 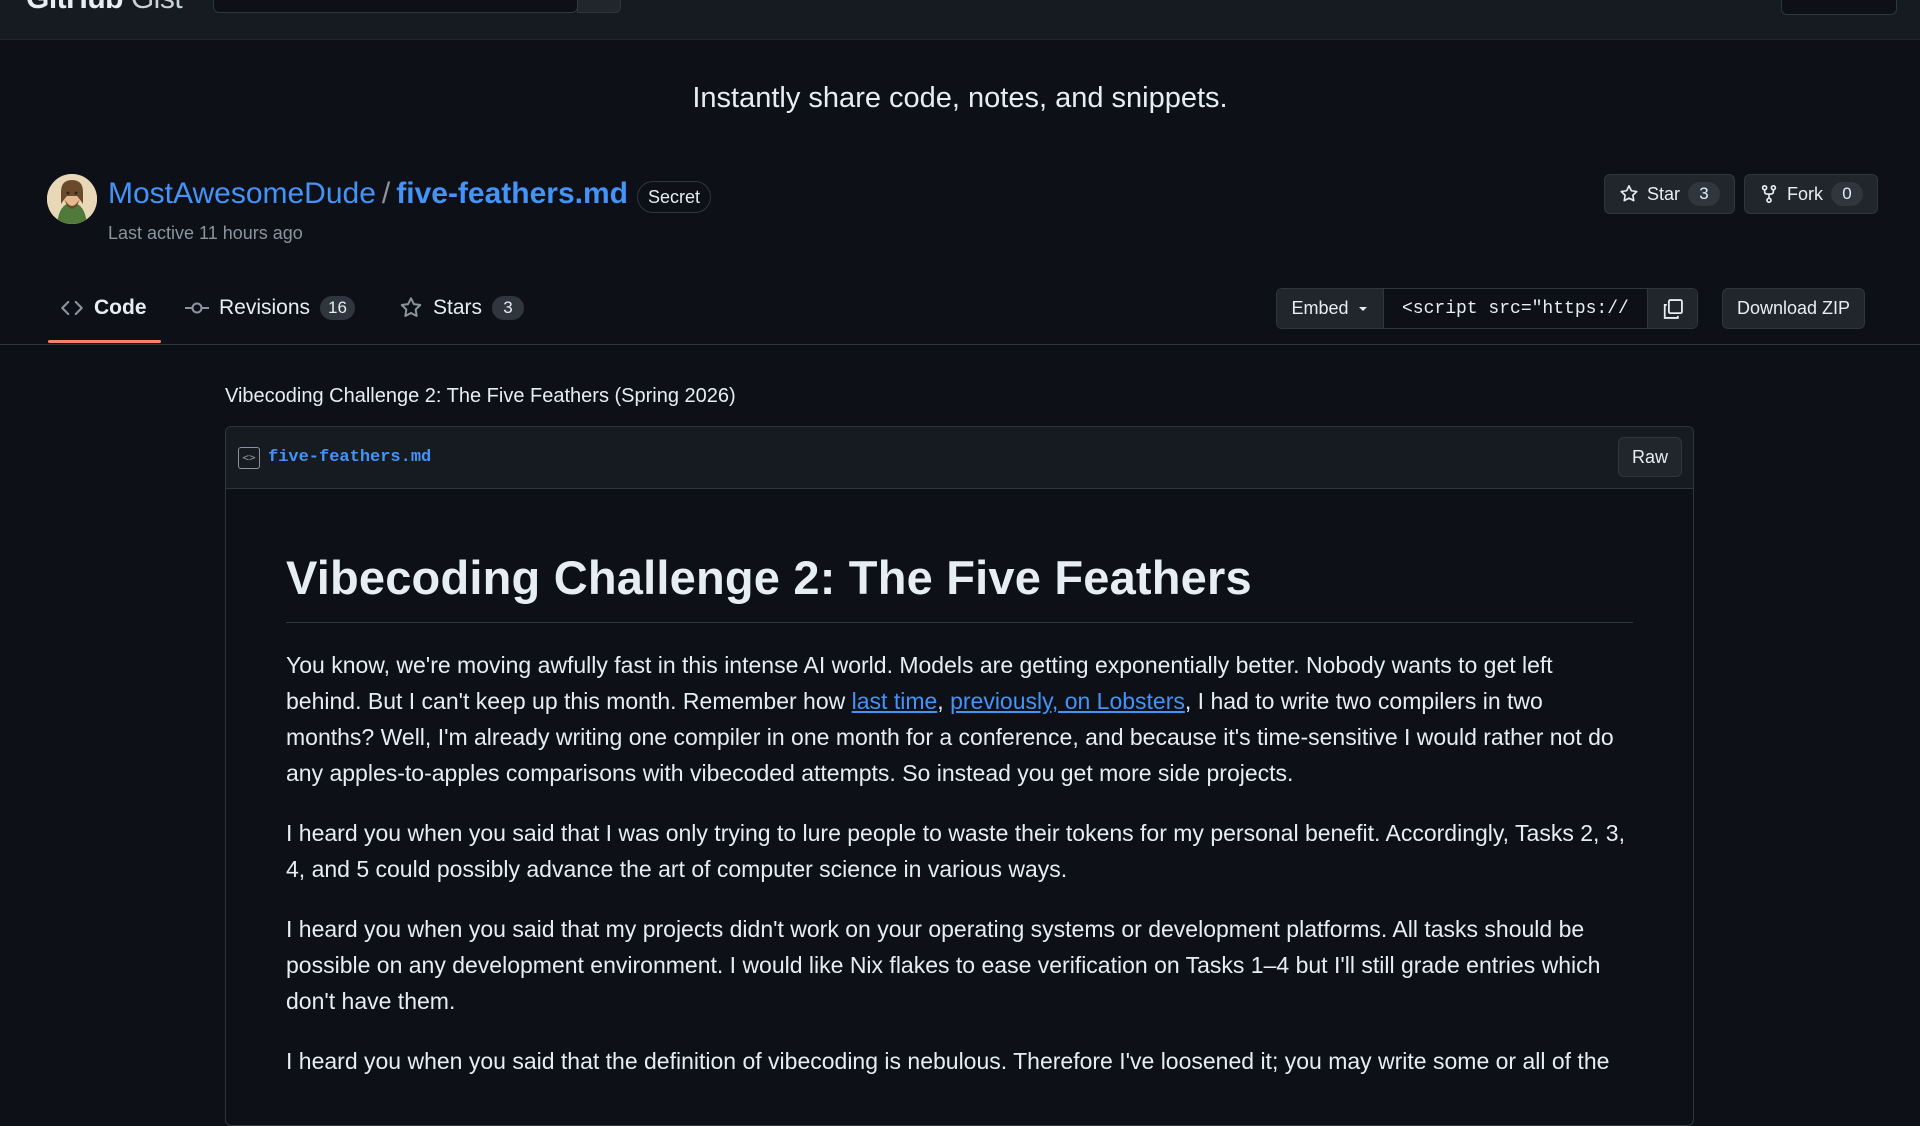 What do you see at coordinates (960, 20) in the screenshot?
I see `top-navbar: GitHub Gist` at bounding box center [960, 20].